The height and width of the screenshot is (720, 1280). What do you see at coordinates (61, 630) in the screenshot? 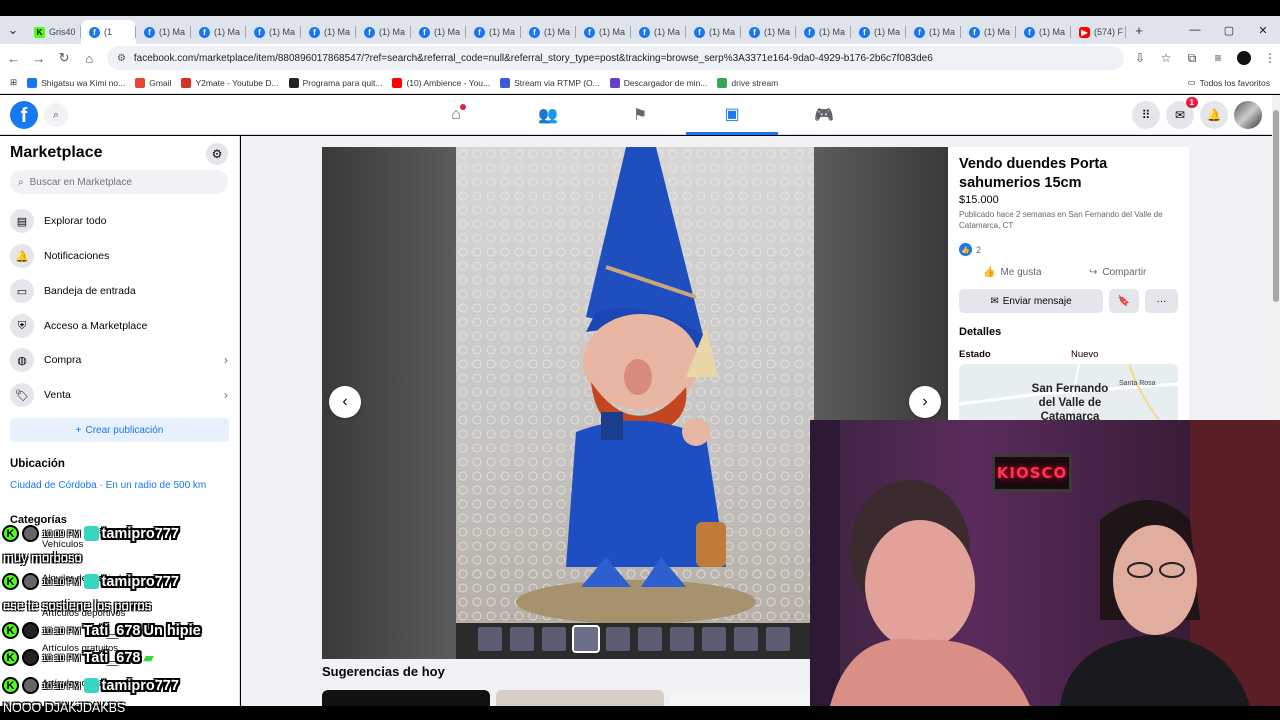
I see `chat-time: 10:10 PM` at bounding box center [61, 630].